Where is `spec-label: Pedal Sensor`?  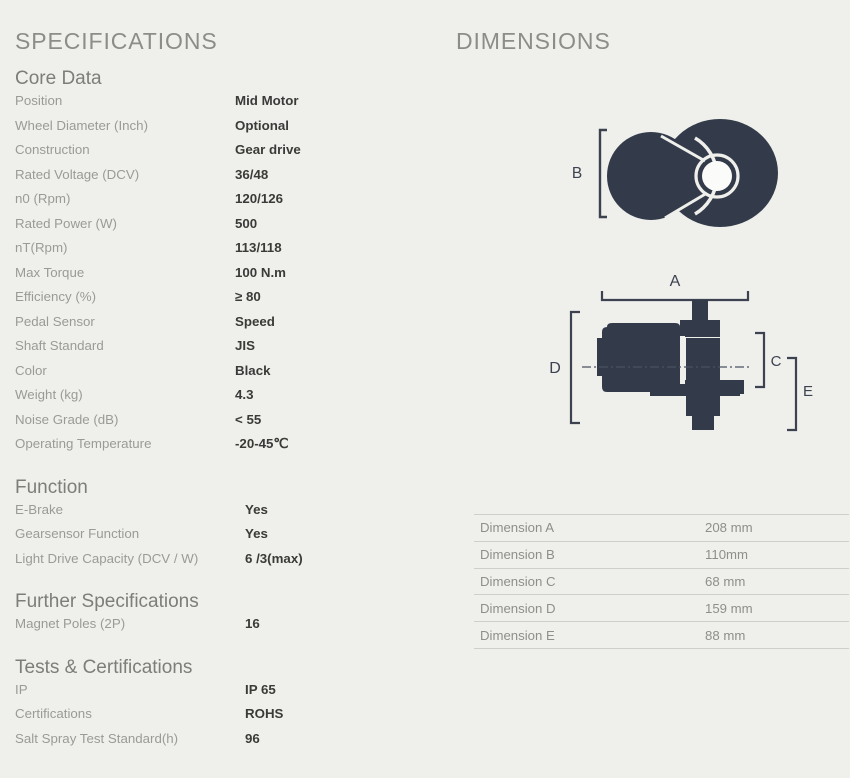
spec-label: Pedal Sensor is located at coordinates (55, 321).